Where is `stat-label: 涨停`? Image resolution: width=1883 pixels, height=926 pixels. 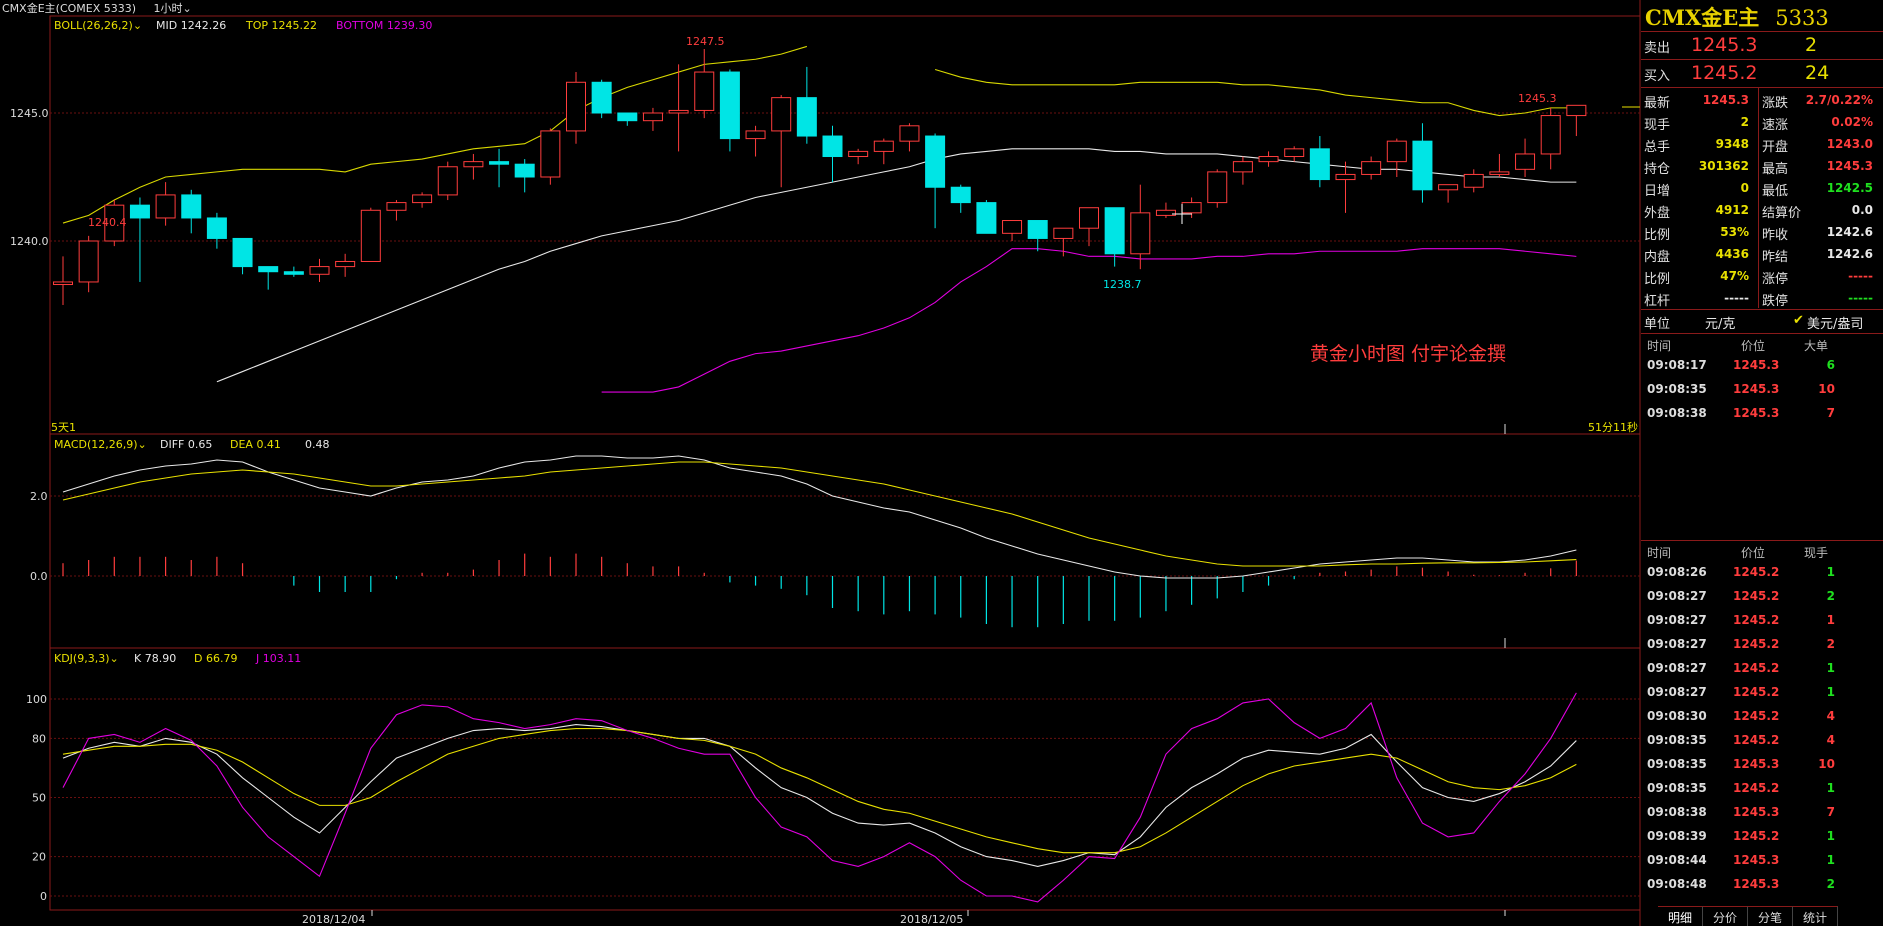
stat-label: 涨停 is located at coordinates (1775, 279).